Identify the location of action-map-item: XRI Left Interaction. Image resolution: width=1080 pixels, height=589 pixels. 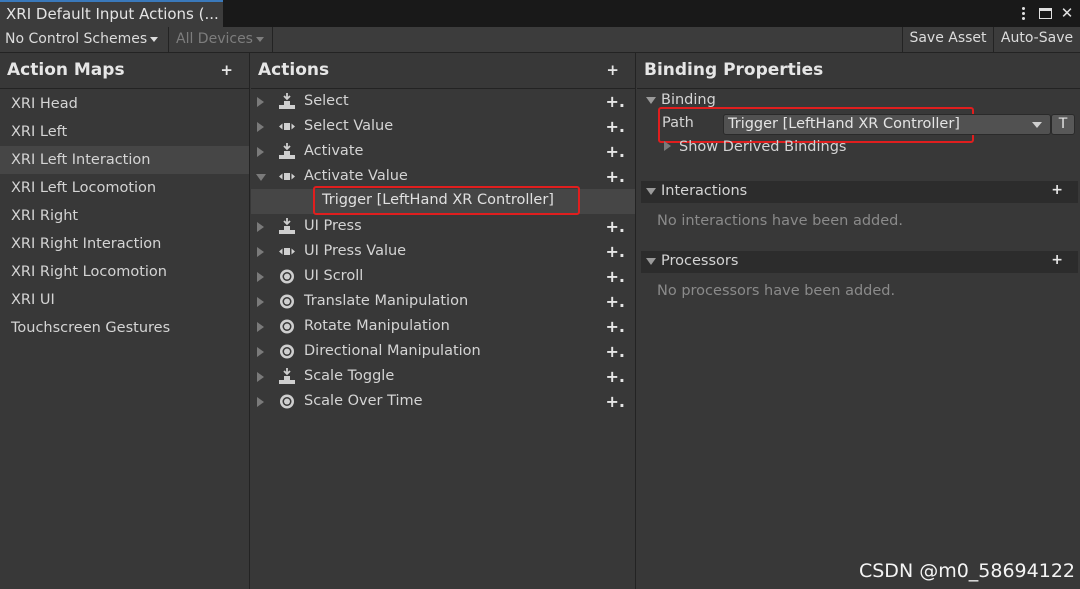
(124, 160).